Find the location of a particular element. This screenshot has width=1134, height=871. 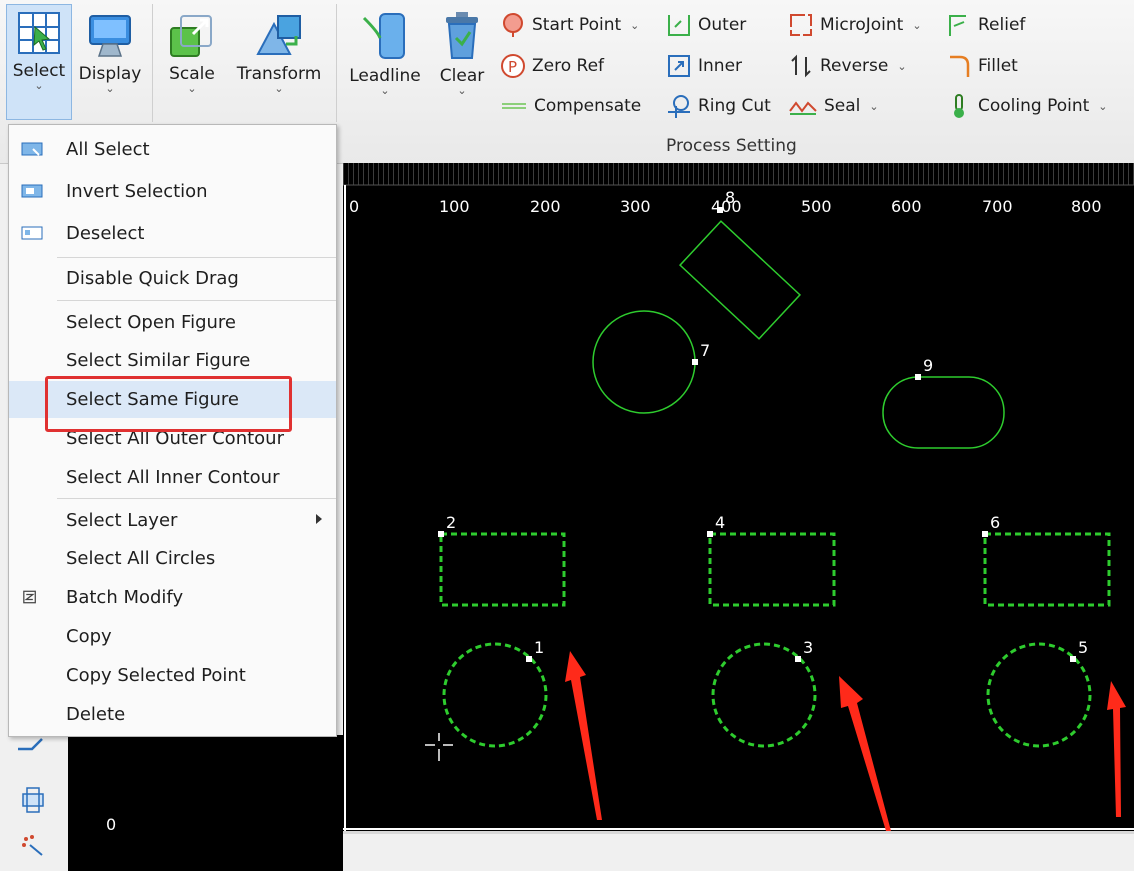

start-point-button: Start Point ⌄ is located at coordinates (569, 25).